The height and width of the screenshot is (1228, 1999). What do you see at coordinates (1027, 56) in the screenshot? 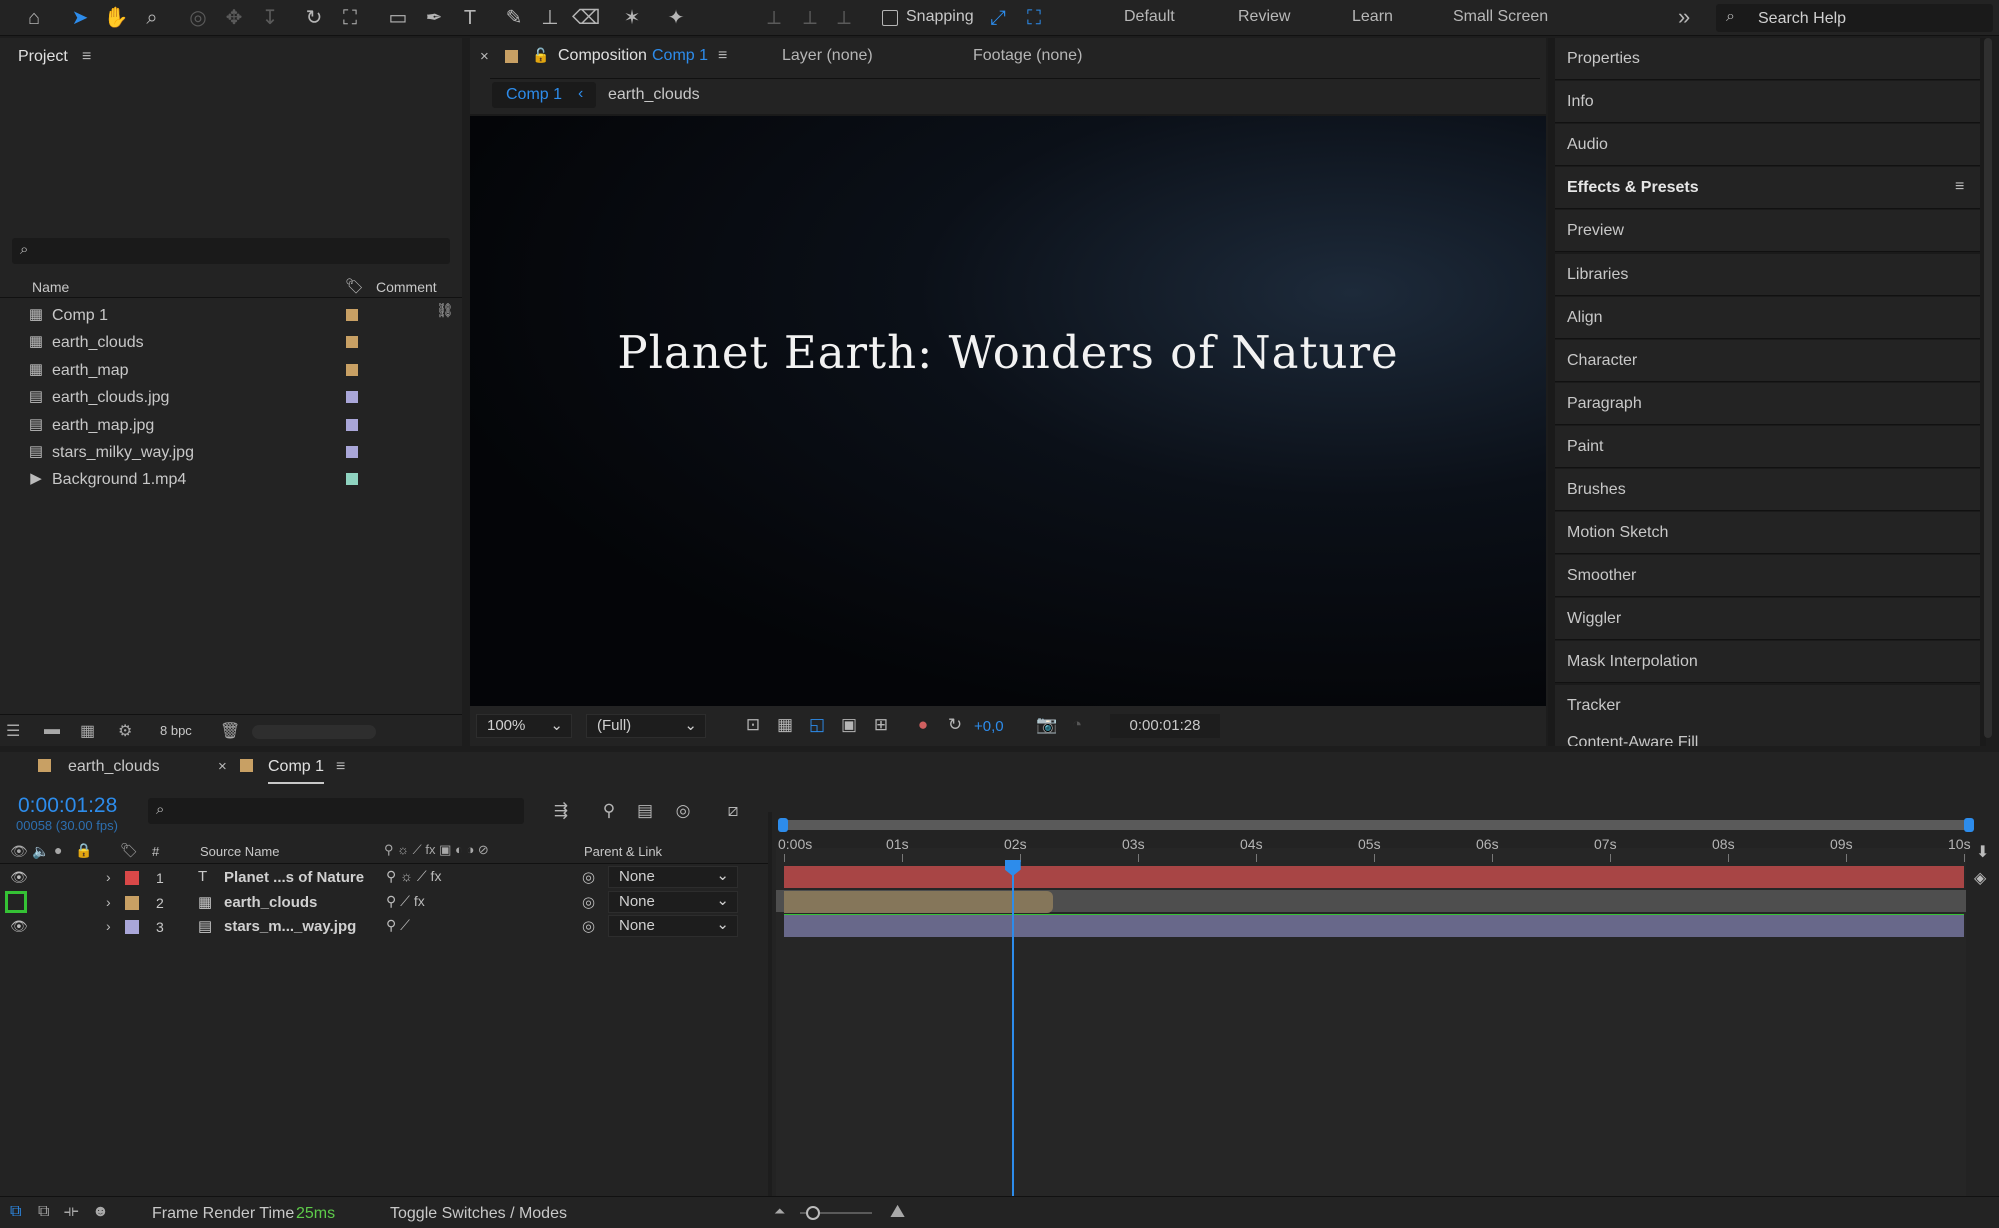
I see `footage-tab: Footage (none)` at bounding box center [1027, 56].